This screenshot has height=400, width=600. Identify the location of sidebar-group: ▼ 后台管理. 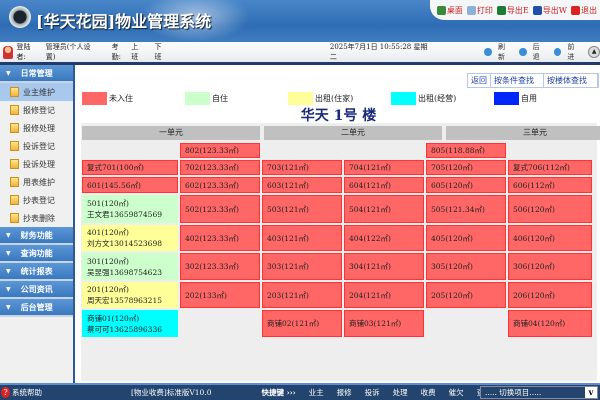
(36, 308).